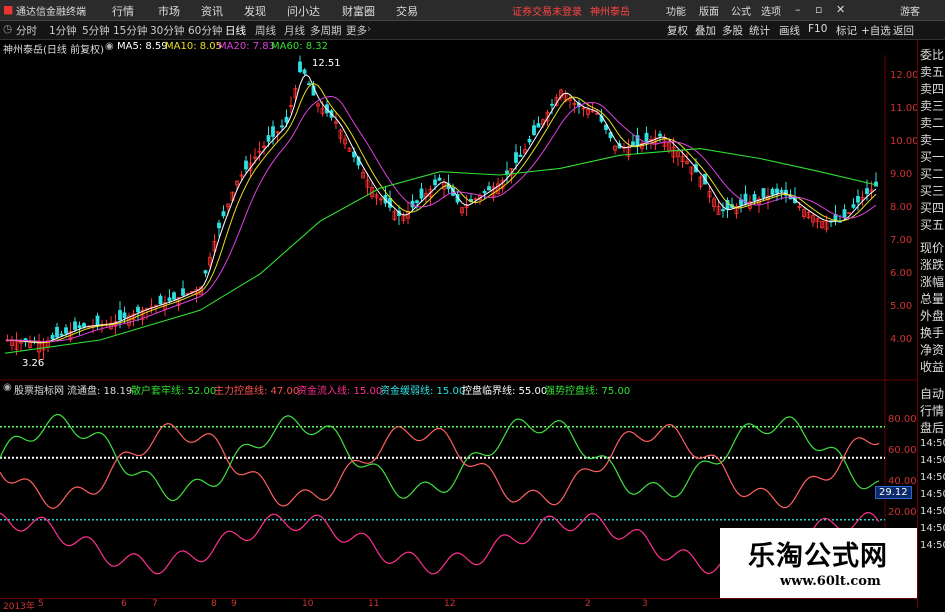 Image resolution: width=945 pixels, height=612 pixels. Describe the element at coordinates (904, 75) in the screenshot. I see `price-axis-label: 12.00` at that location.